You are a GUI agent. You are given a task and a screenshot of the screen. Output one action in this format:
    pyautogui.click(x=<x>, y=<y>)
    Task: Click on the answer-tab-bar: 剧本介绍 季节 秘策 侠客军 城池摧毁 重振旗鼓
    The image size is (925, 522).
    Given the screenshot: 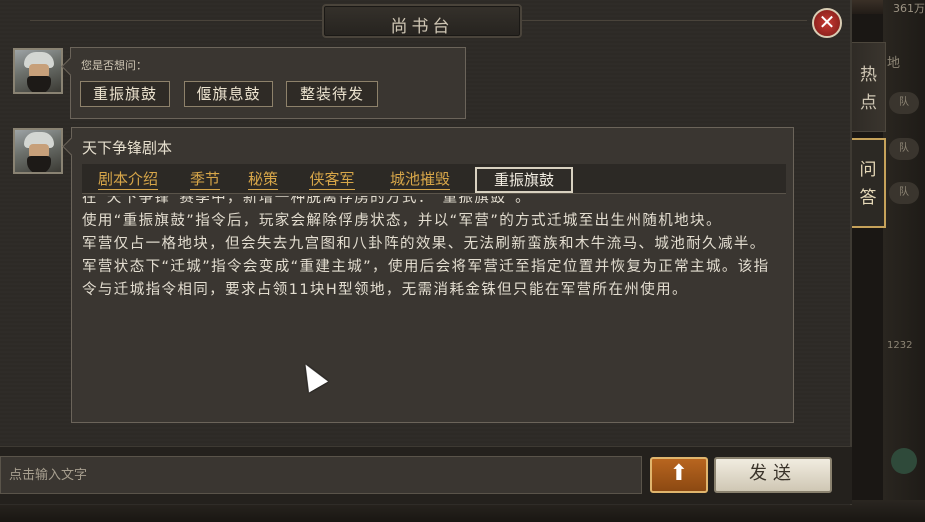 What is the action you would take?
    pyautogui.click(x=434, y=179)
    